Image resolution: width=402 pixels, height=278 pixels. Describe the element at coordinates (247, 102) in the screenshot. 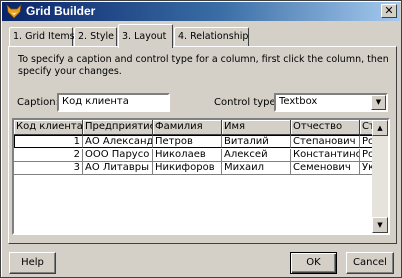

I see `control-type-label: Control type:` at that location.